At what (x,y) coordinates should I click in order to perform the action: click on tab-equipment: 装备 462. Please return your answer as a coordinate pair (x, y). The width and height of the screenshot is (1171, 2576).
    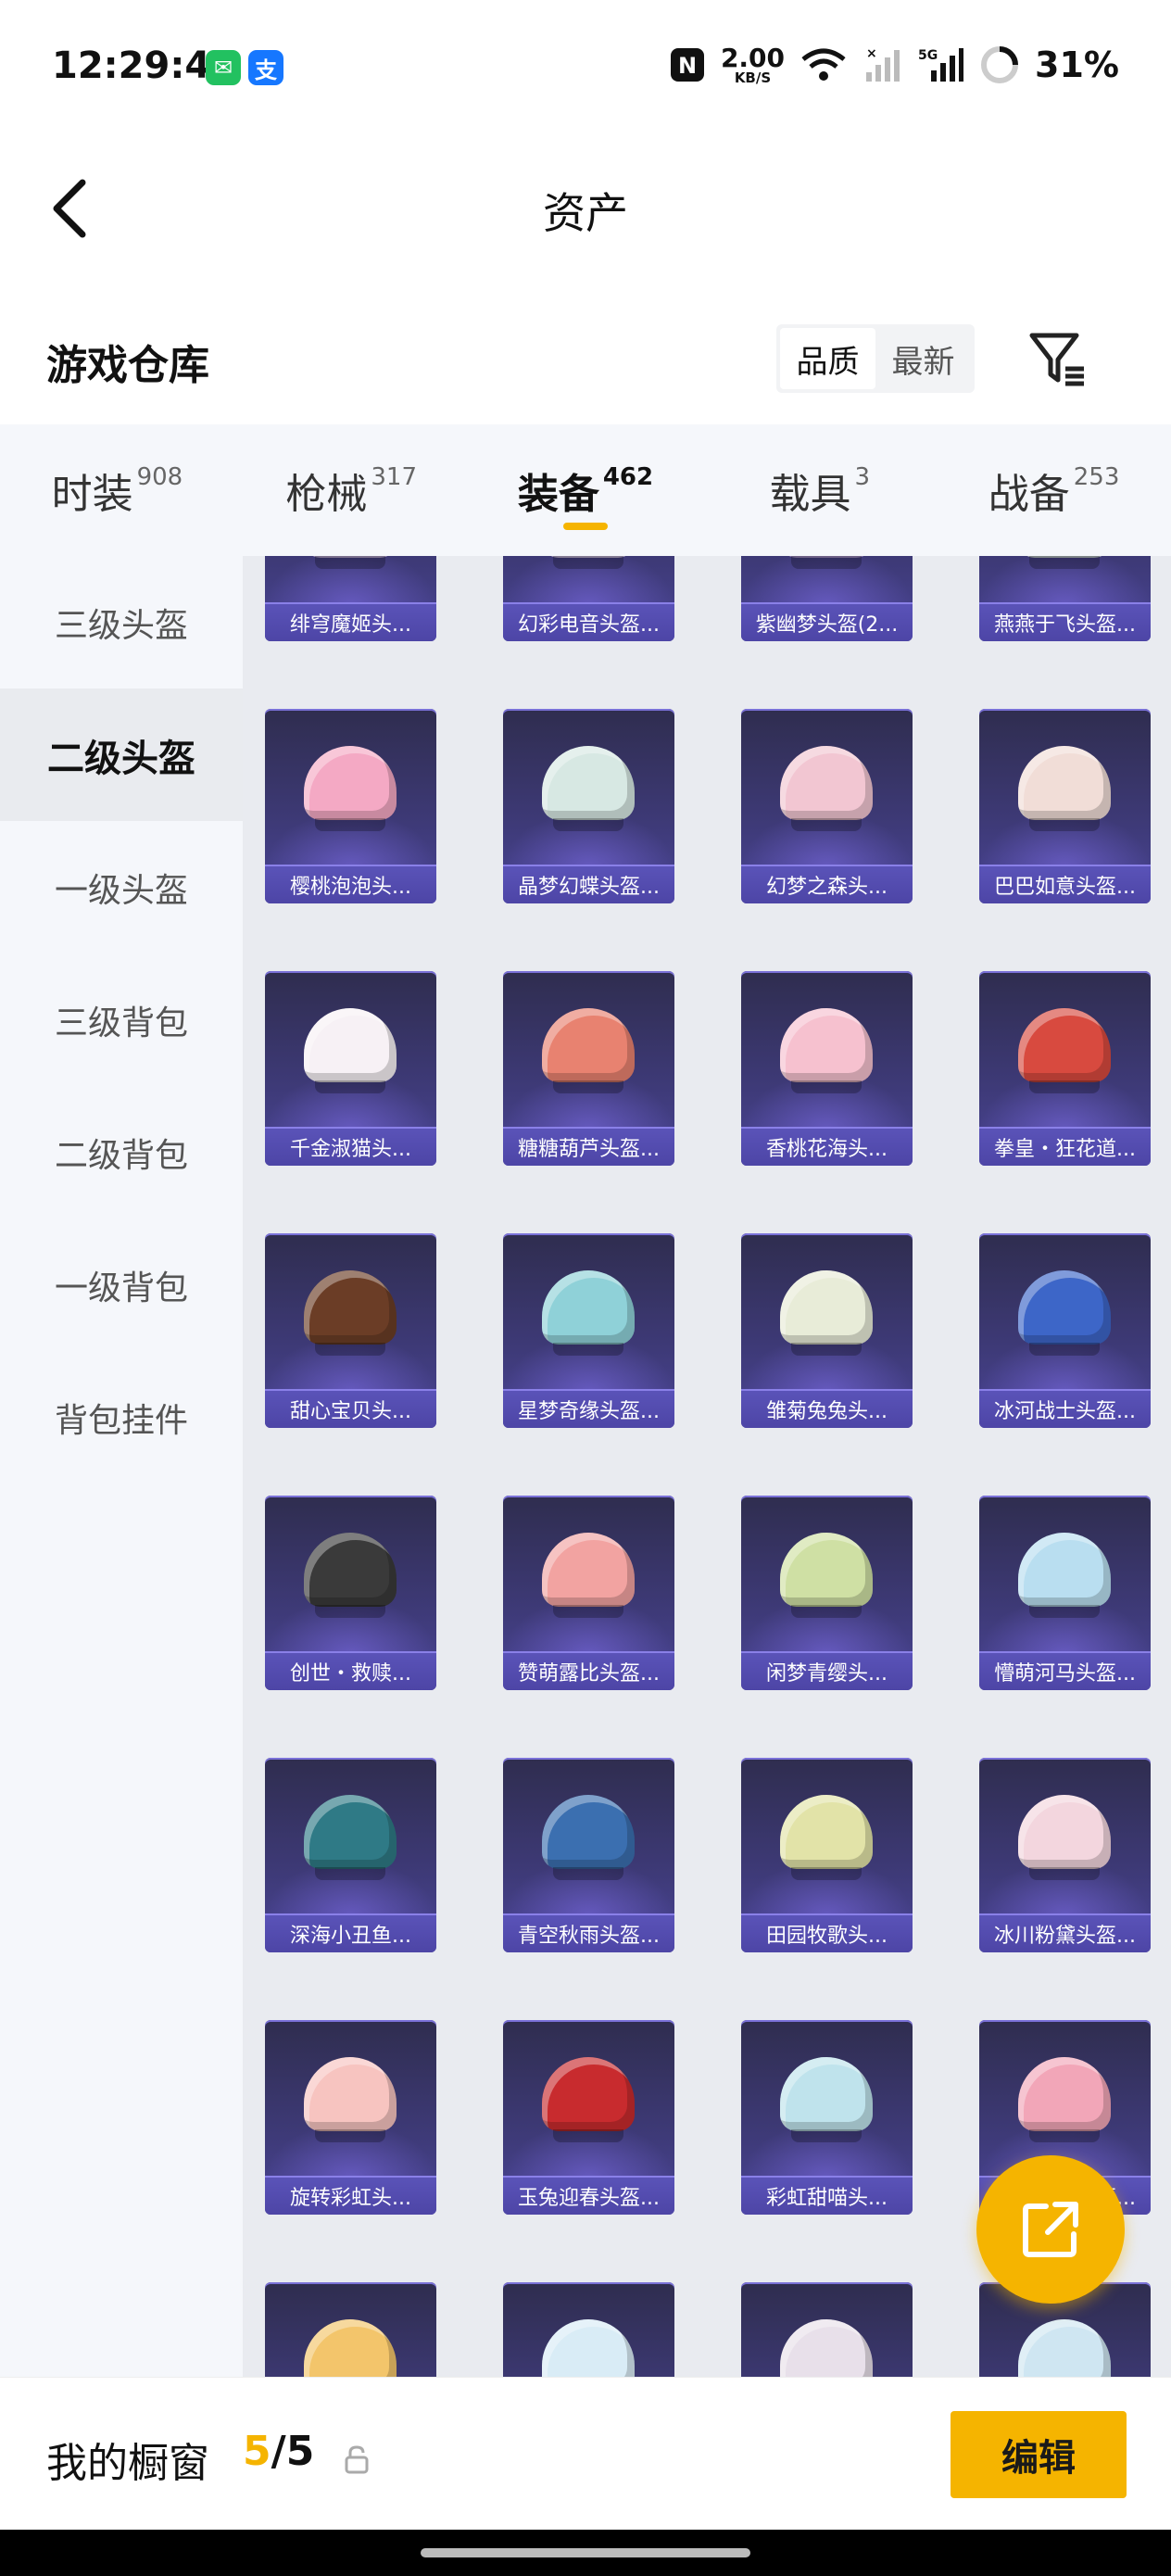
    Looking at the image, I should click on (586, 490).